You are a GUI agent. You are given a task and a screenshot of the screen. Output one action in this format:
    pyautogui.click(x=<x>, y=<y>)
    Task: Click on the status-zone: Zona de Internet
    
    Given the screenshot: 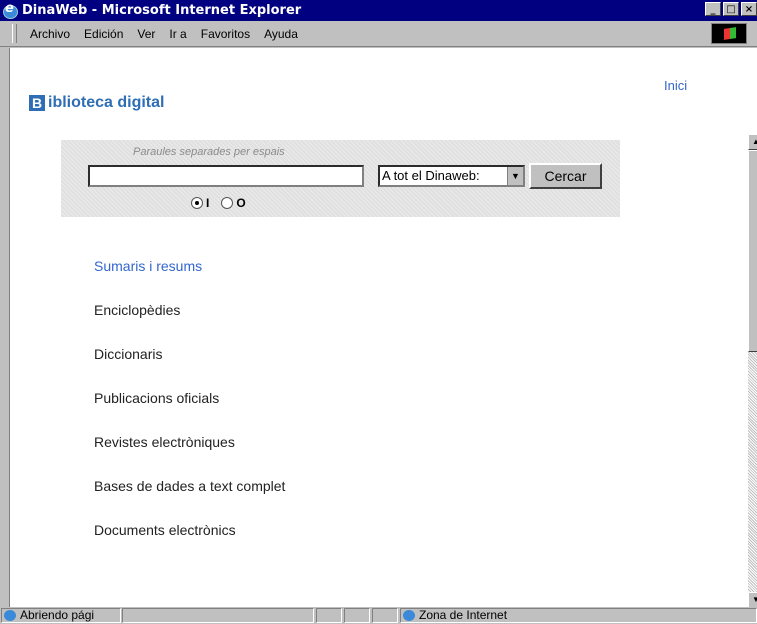 What is the action you would take?
    pyautogui.click(x=463, y=615)
    